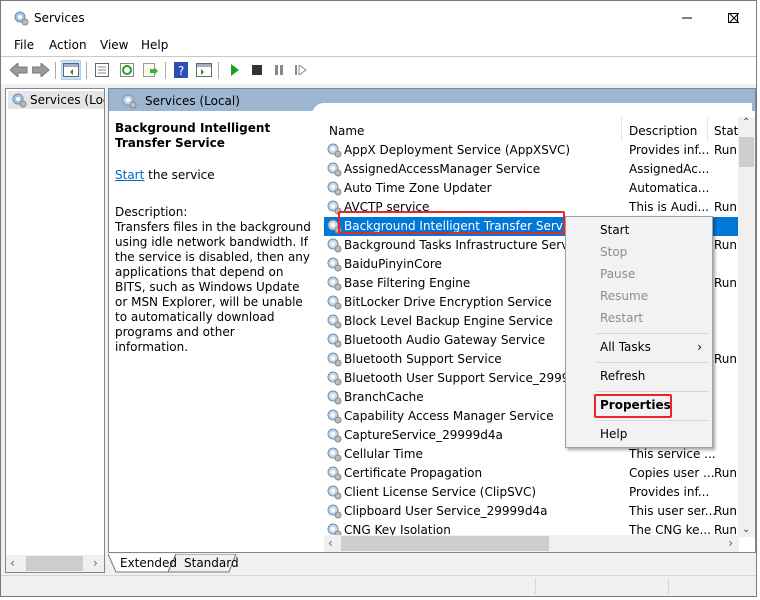  What do you see at coordinates (723, 129) in the screenshot?
I see `column-header-status: Statu` at bounding box center [723, 129].